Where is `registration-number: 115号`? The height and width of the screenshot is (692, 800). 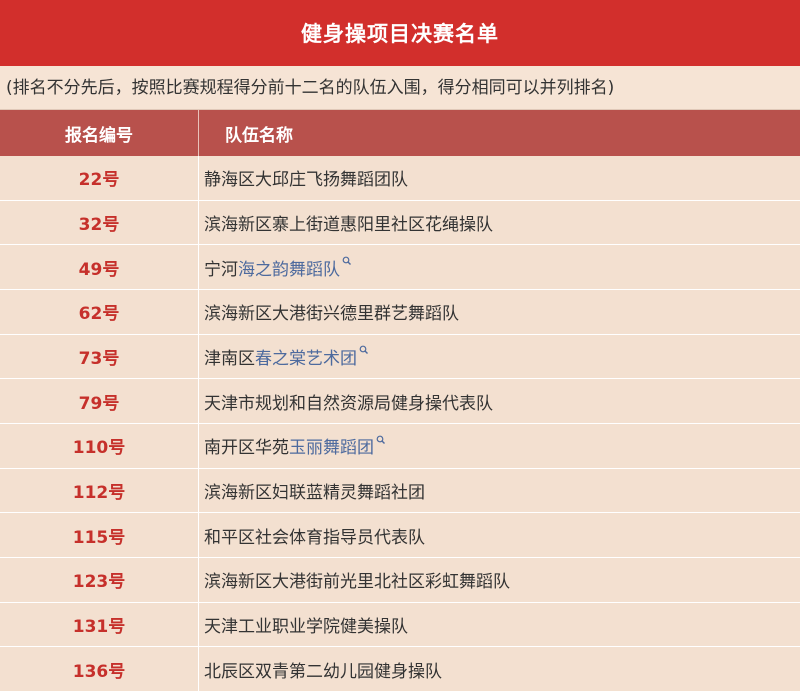 registration-number: 115号 is located at coordinates (99, 535).